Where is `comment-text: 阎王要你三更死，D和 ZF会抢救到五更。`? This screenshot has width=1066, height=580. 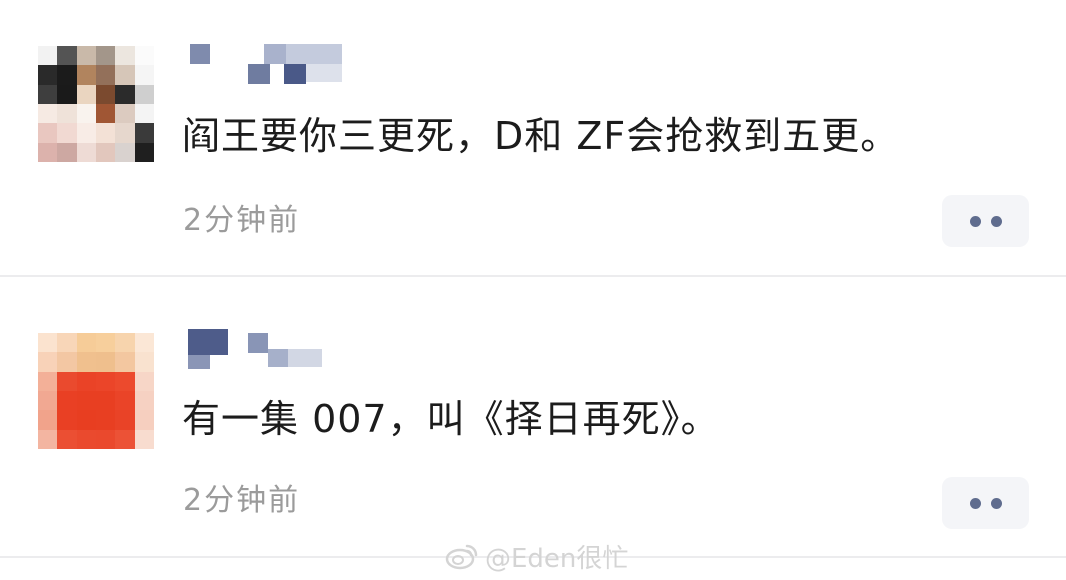 comment-text: 阎王要你三更死，D和 ZF会抢救到五更。 is located at coordinates (541, 136).